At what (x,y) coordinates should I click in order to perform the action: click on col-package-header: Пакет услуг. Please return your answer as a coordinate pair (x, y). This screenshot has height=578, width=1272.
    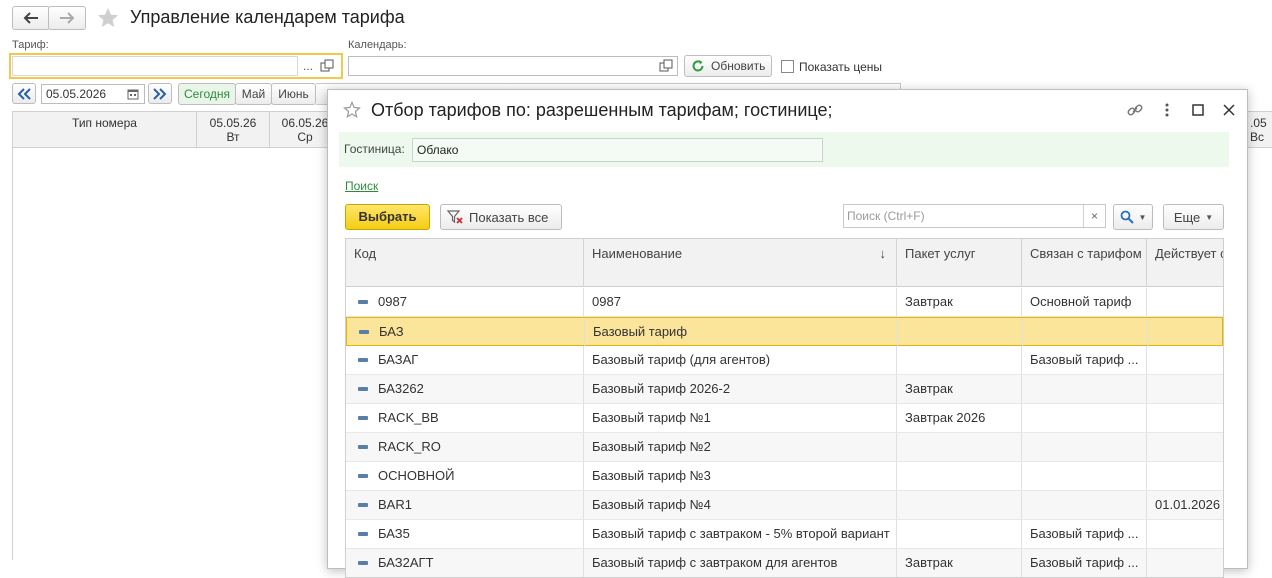
    Looking at the image, I should click on (959, 263).